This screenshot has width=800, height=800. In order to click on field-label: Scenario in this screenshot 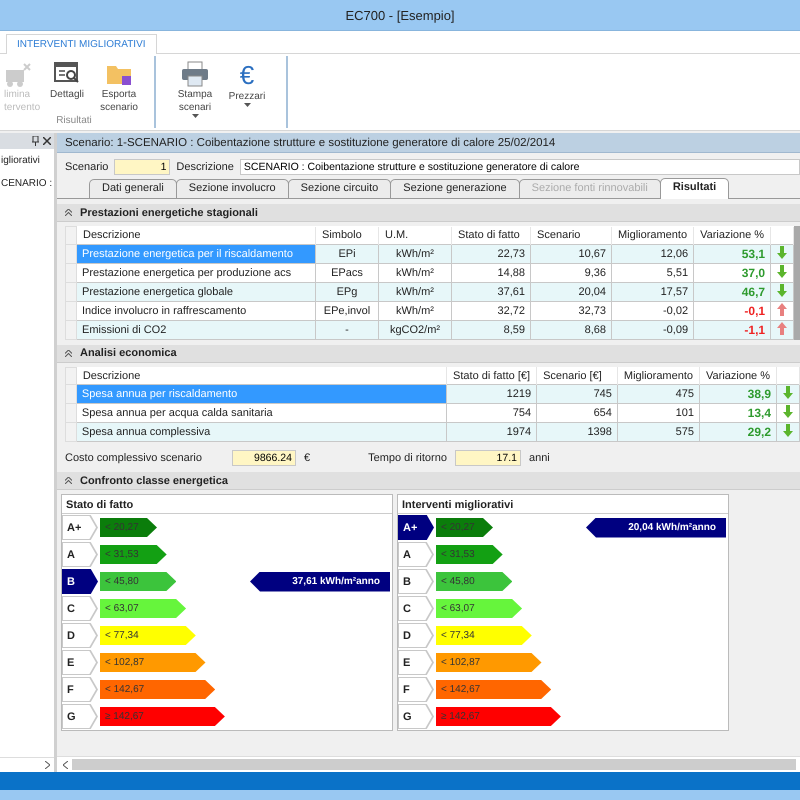, I will do `click(86, 167)`.